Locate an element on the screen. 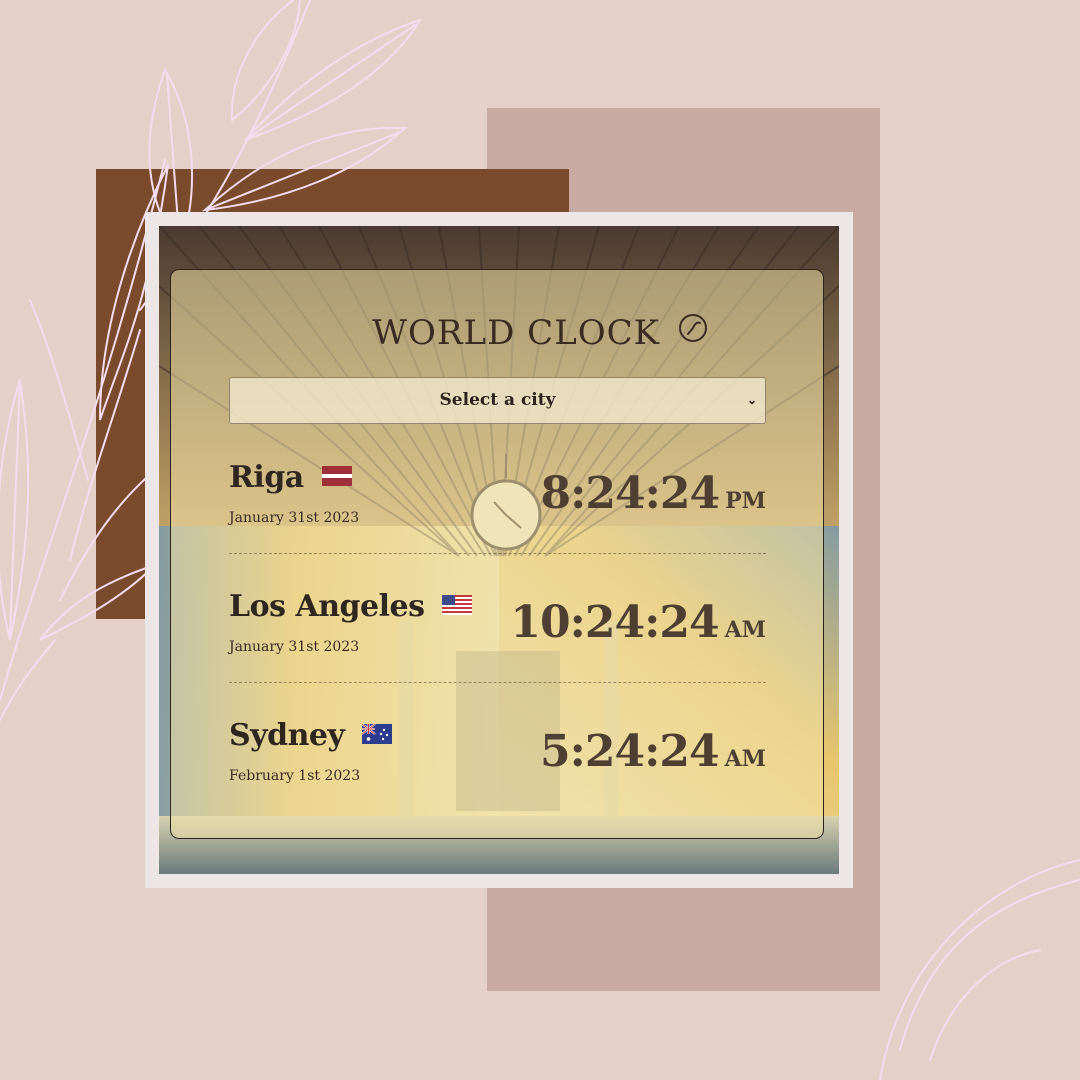 This screenshot has height=1080, width=1080. time-value: 8:24:24 is located at coordinates (630, 493).